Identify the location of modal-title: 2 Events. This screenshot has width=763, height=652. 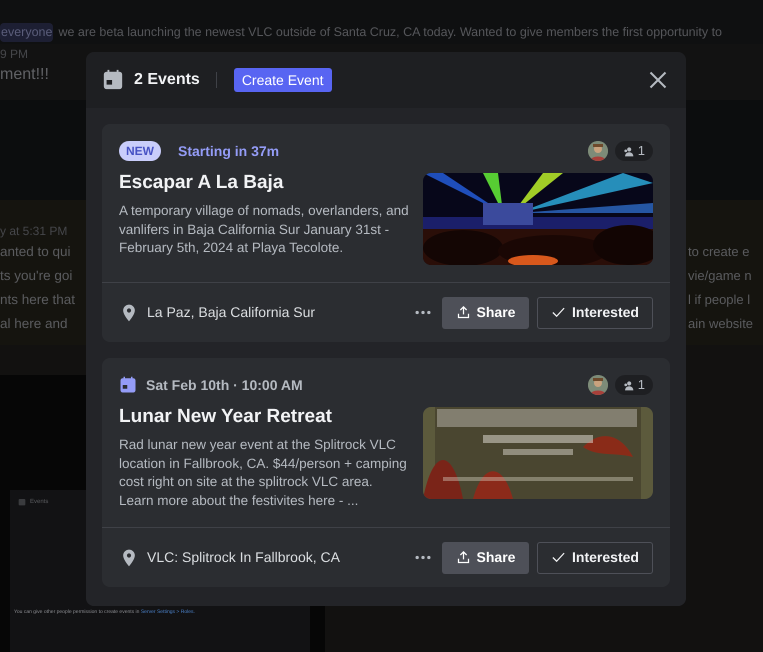
(167, 80).